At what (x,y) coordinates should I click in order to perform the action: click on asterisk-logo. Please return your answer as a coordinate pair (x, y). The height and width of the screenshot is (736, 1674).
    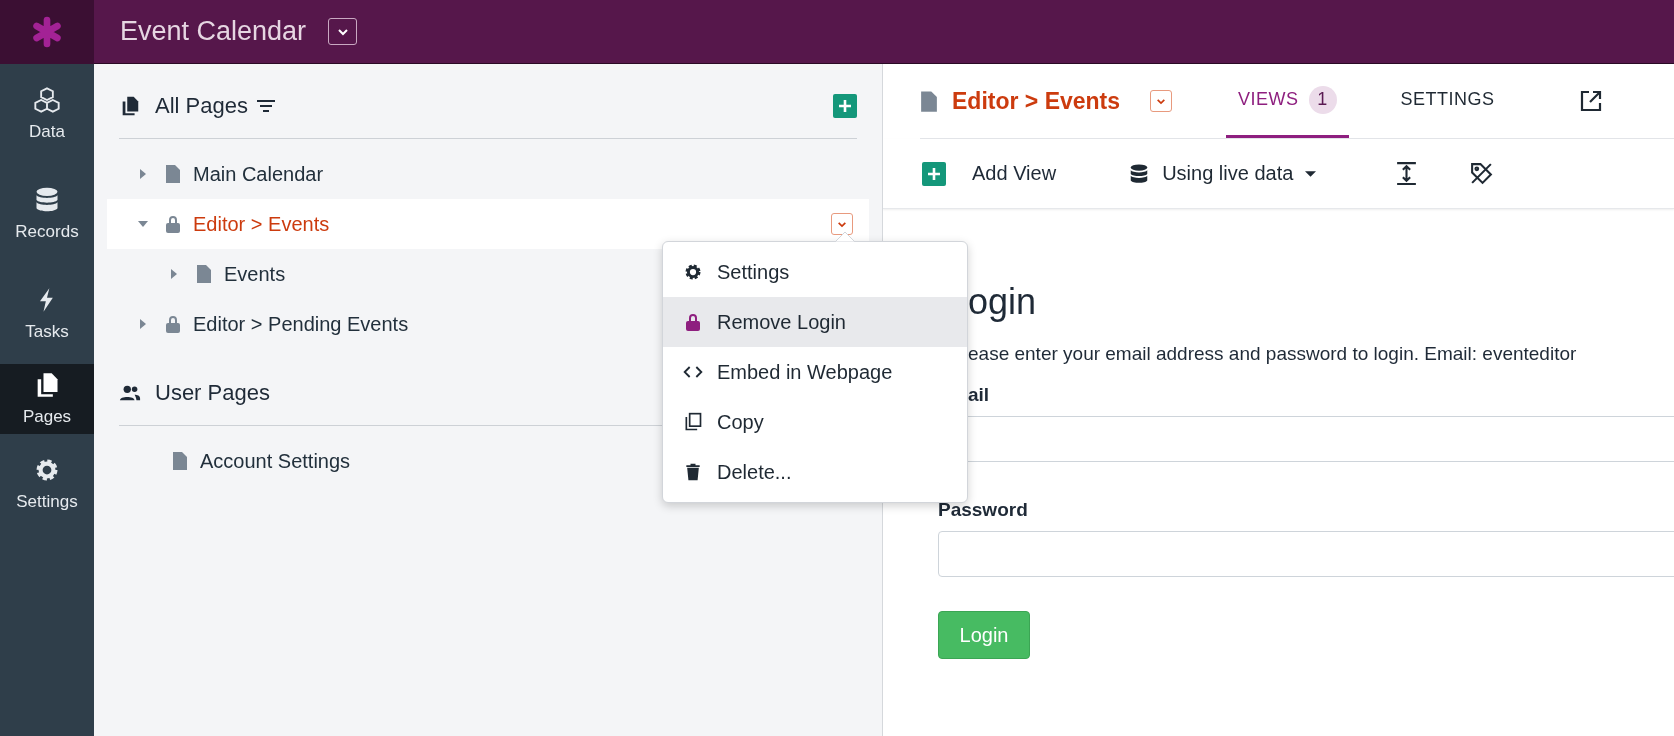
    Looking at the image, I should click on (47, 32).